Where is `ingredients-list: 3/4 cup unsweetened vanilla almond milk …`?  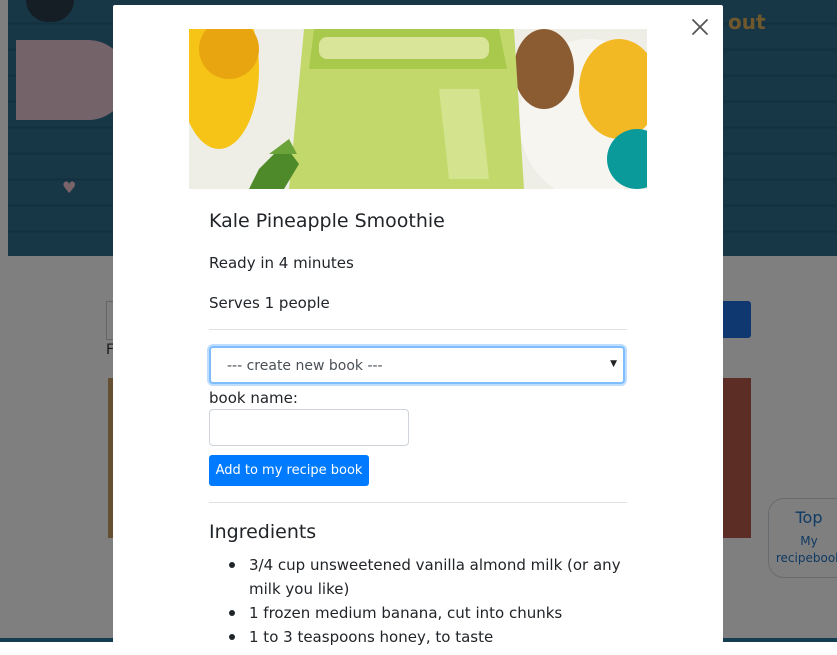
ingredients-list: 3/4 cup unsweetened vanilla almond milk … is located at coordinates (418, 601).